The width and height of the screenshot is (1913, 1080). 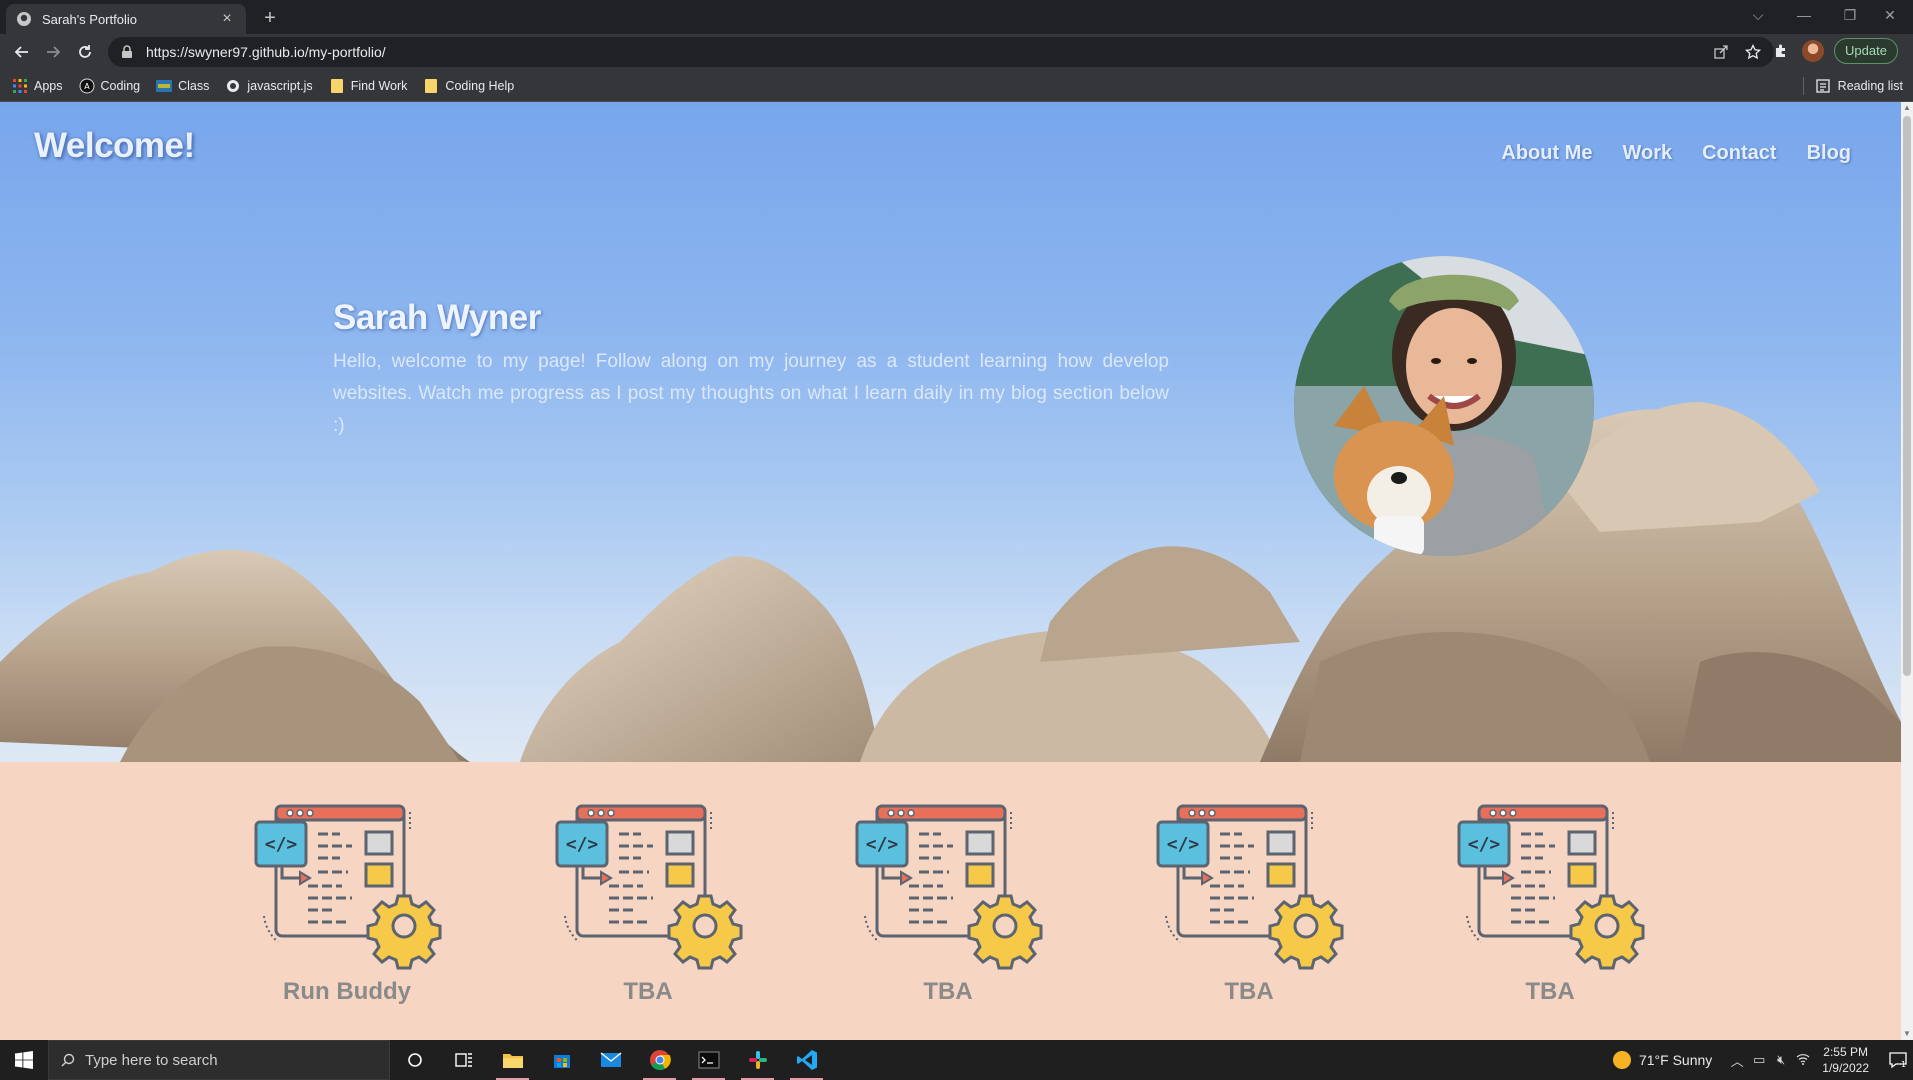 What do you see at coordinates (1781, 1060) in the screenshot?
I see `volume-muted-icon: 🔇︎` at bounding box center [1781, 1060].